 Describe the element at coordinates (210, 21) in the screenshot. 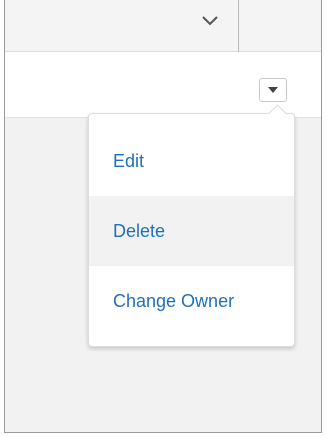

I see `chevron-down-icon` at that location.